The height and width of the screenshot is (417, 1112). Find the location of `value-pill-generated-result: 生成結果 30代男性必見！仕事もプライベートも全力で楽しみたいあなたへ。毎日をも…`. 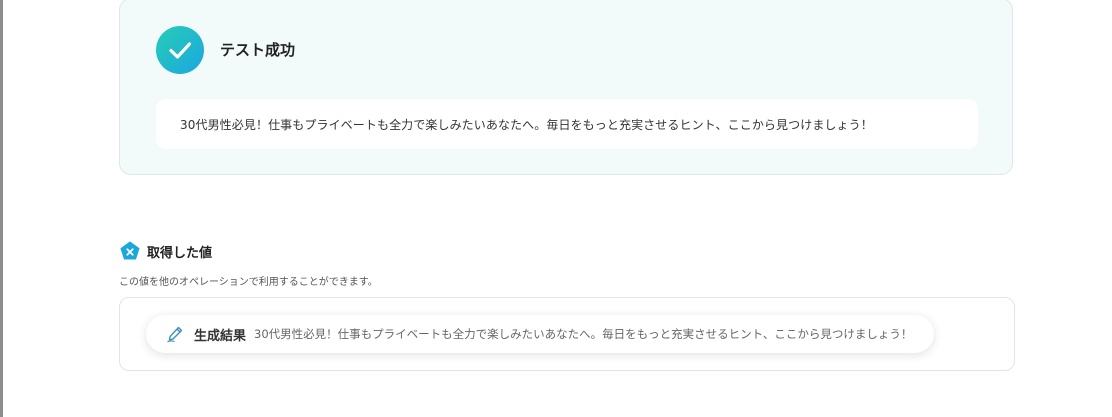

value-pill-generated-result: 生成結果 30代男性必見！仕事もプライベートも全力で楽しみたいあなたへ。毎日をも… is located at coordinates (540, 334).